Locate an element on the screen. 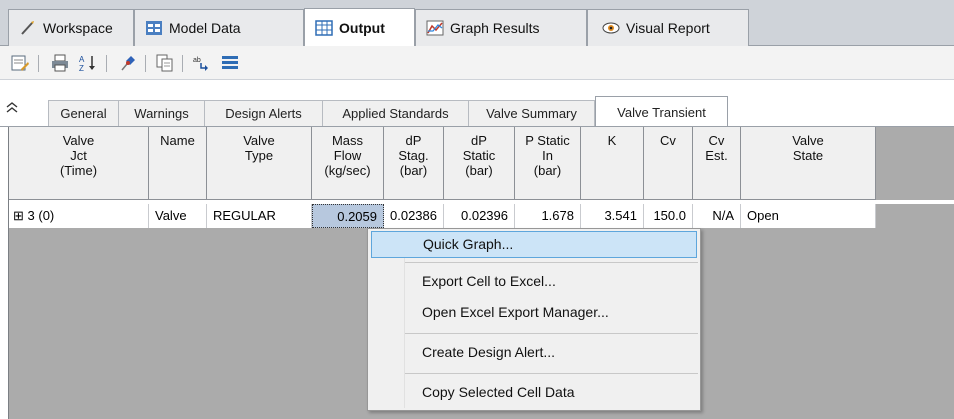 The height and width of the screenshot is (419, 954). column-header: Cv Est. is located at coordinates (717, 163).